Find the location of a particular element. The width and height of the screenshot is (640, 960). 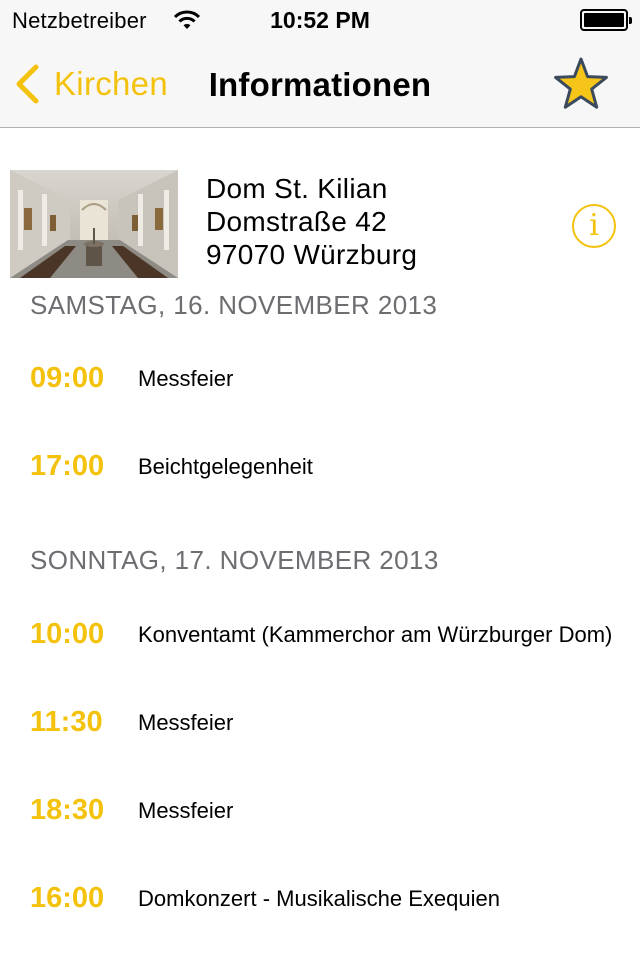

status-time: 10:52 PM is located at coordinates (320, 20).